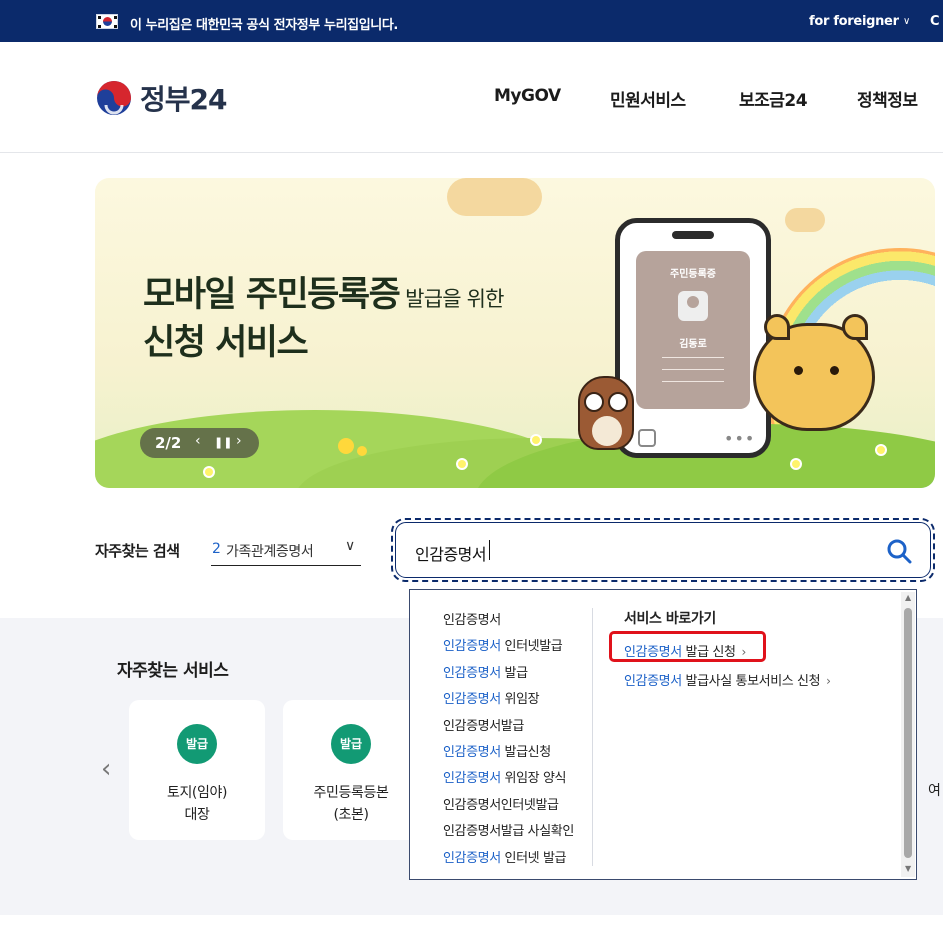 This screenshot has width=943, height=926. What do you see at coordinates (685, 650) in the screenshot?
I see `quick-link-seal-cert-apply: 인감증명서 발급 신청 ›` at bounding box center [685, 650].